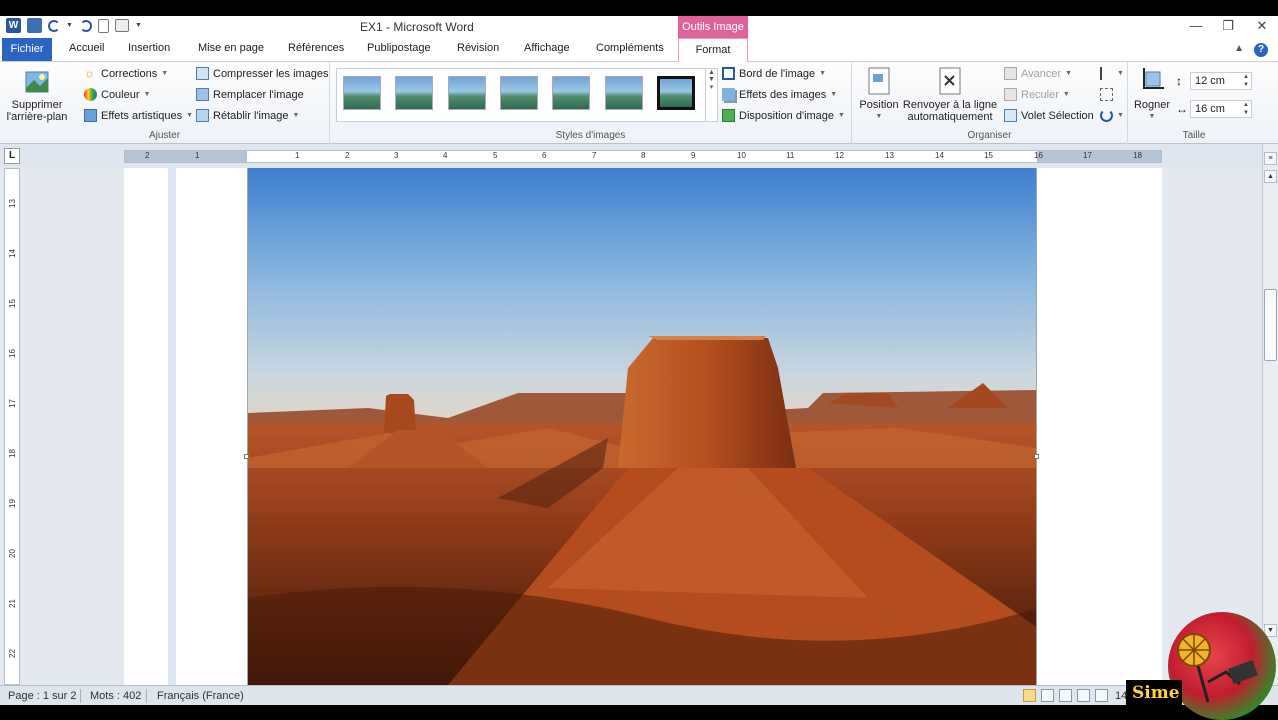 The image size is (1278, 720). I want to click on tab-mise-en-page: Mise en page, so click(231, 48).